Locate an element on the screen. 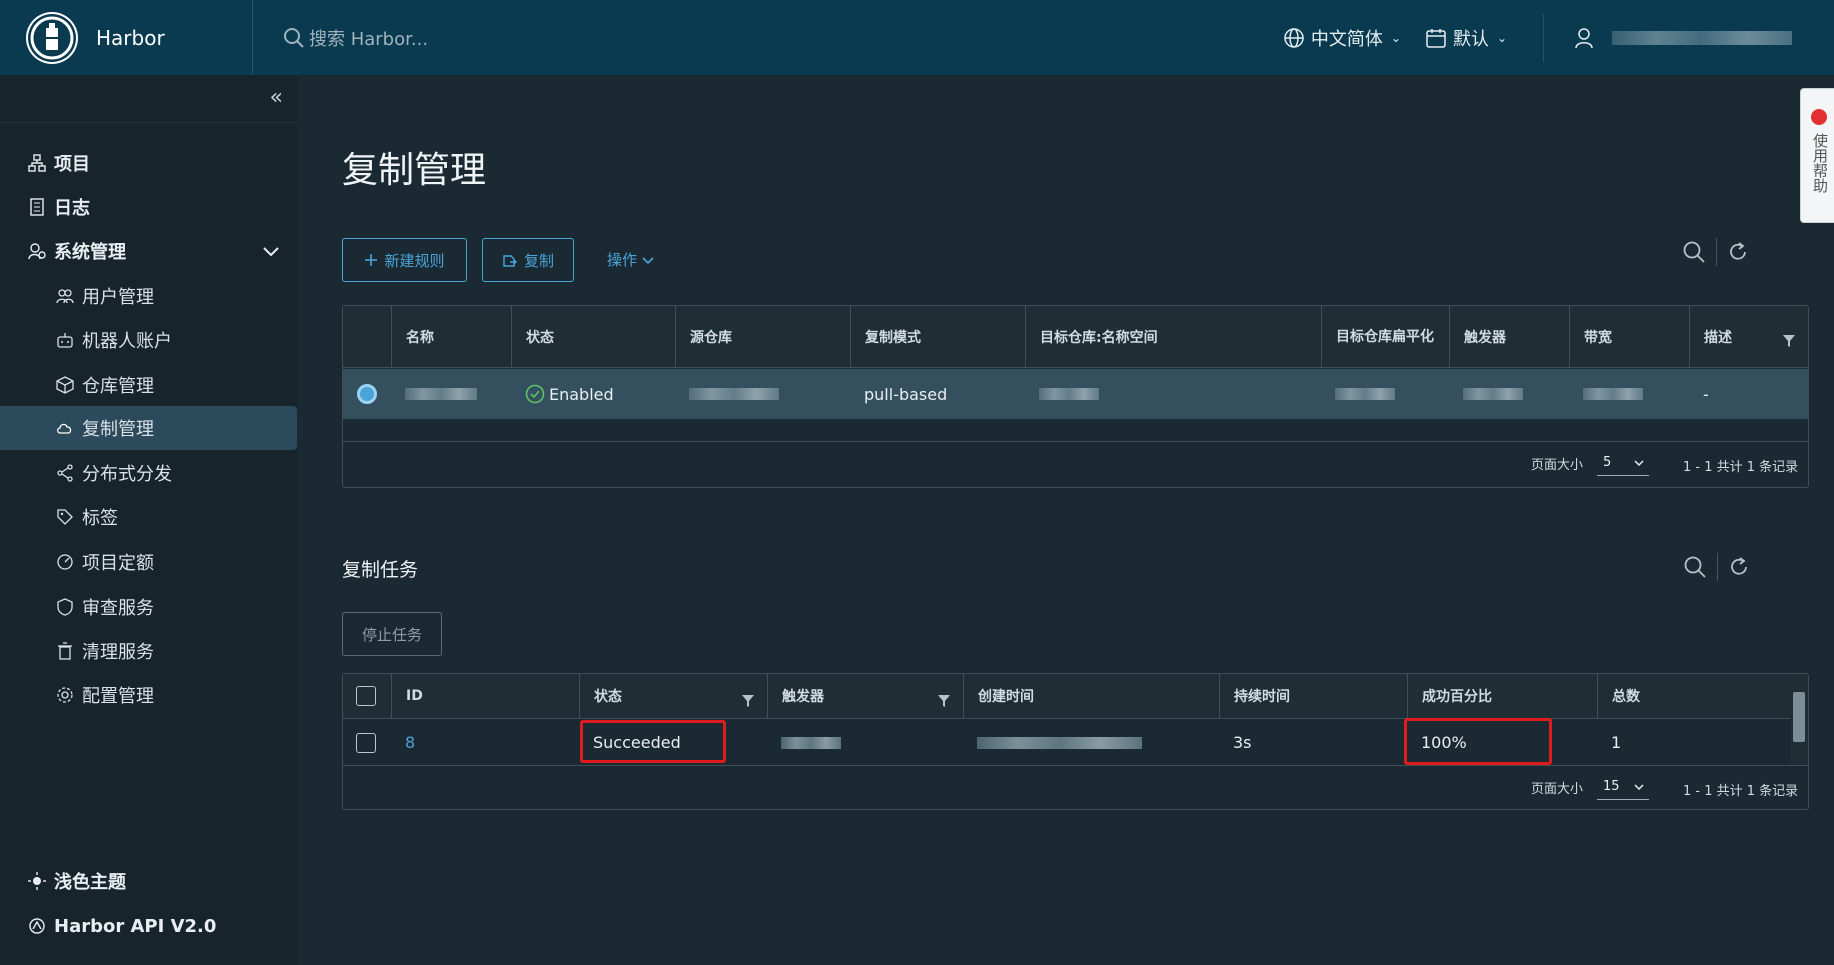  replicate-label: 复制 is located at coordinates (538, 260).